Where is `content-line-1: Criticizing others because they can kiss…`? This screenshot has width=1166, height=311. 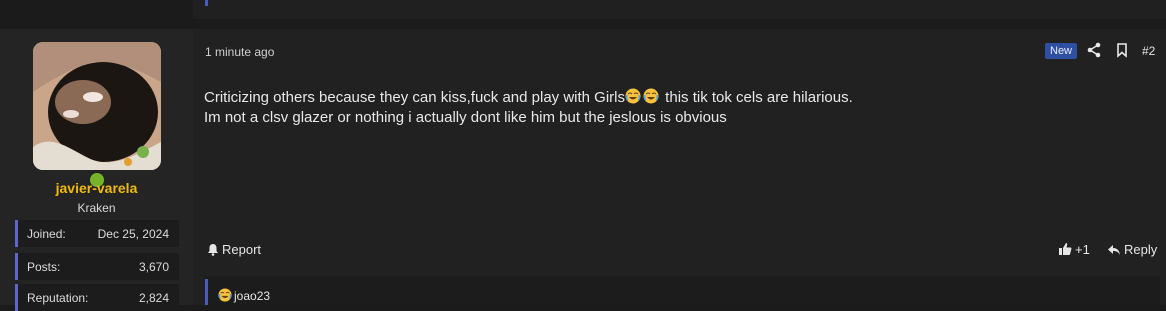 content-line-1: Criticizing others because they can kiss… is located at coordinates (674, 98).